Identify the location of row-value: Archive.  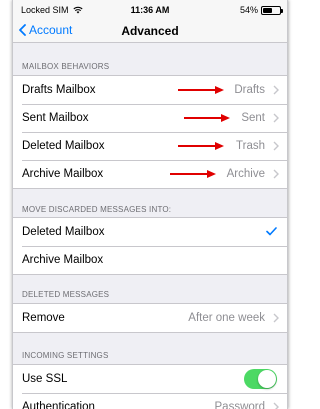
(245, 174).